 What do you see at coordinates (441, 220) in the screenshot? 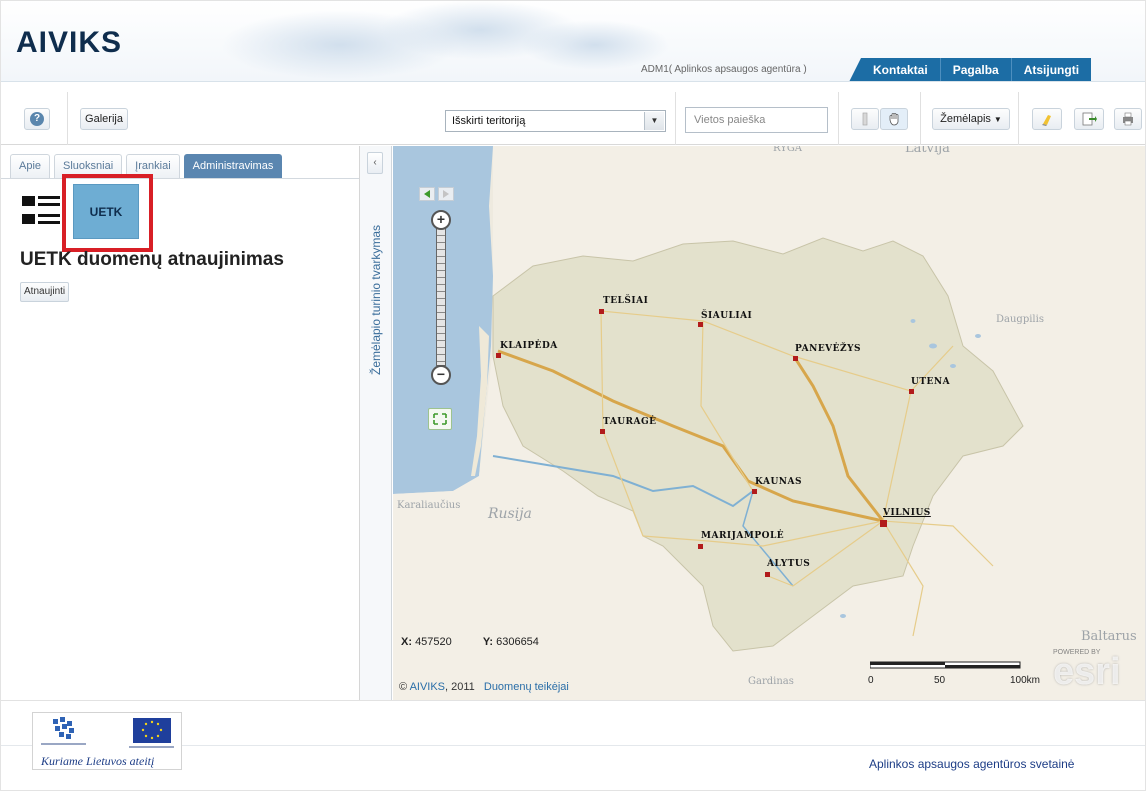
I see `zoom-in-button: +` at bounding box center [441, 220].